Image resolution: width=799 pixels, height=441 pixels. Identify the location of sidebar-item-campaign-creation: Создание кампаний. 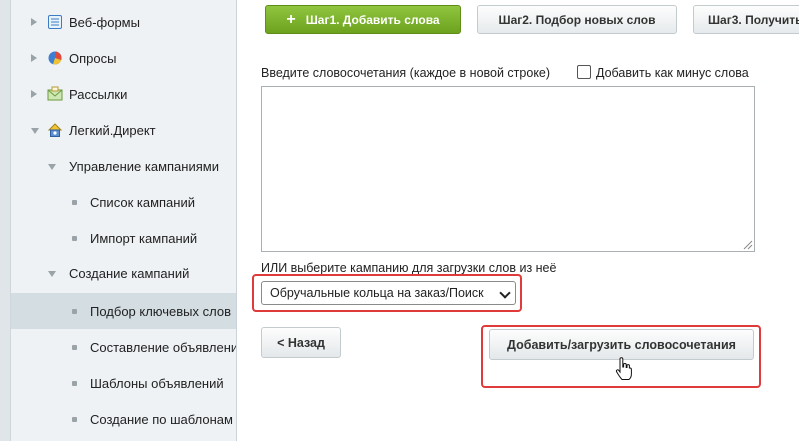
(123, 273).